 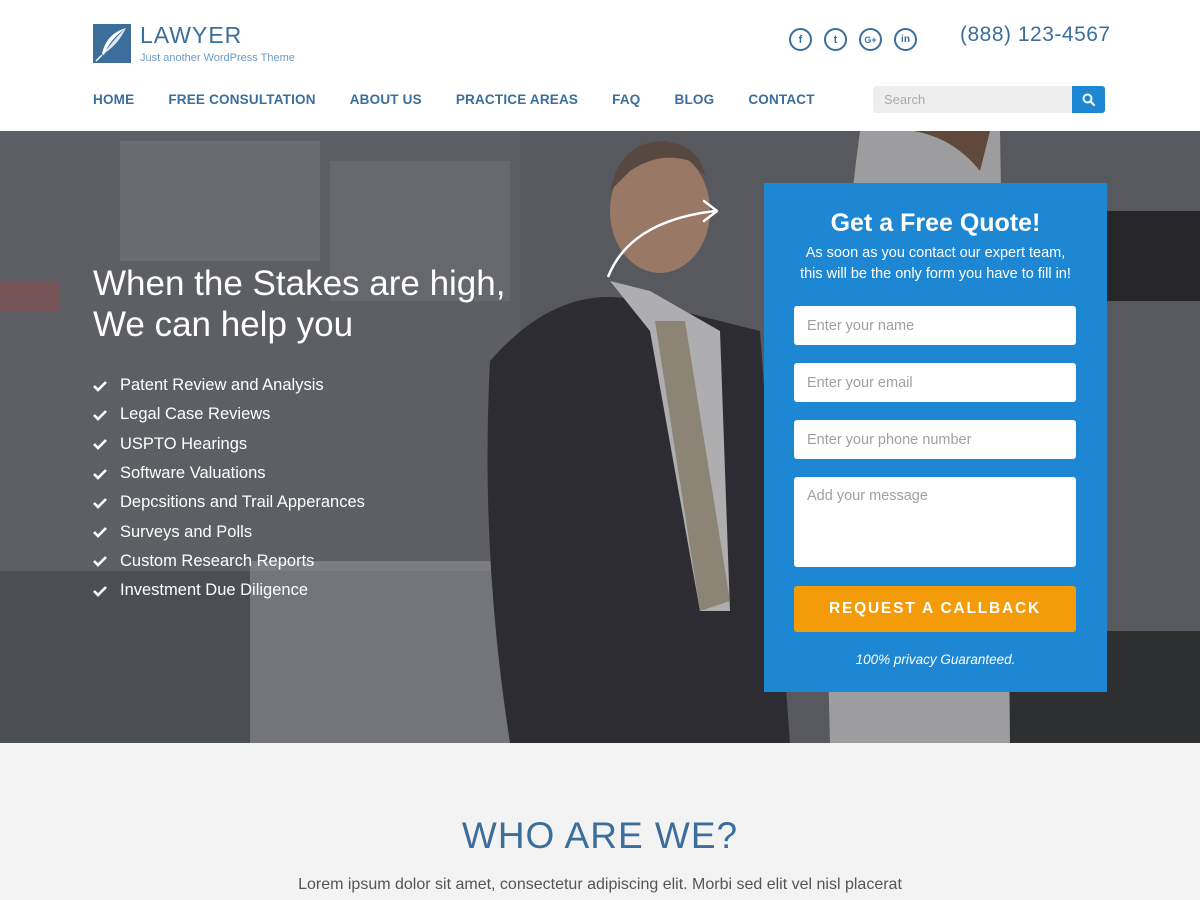 What do you see at coordinates (935, 659) in the screenshot?
I see `privacy-note: 100% privacy Guaranteed.` at bounding box center [935, 659].